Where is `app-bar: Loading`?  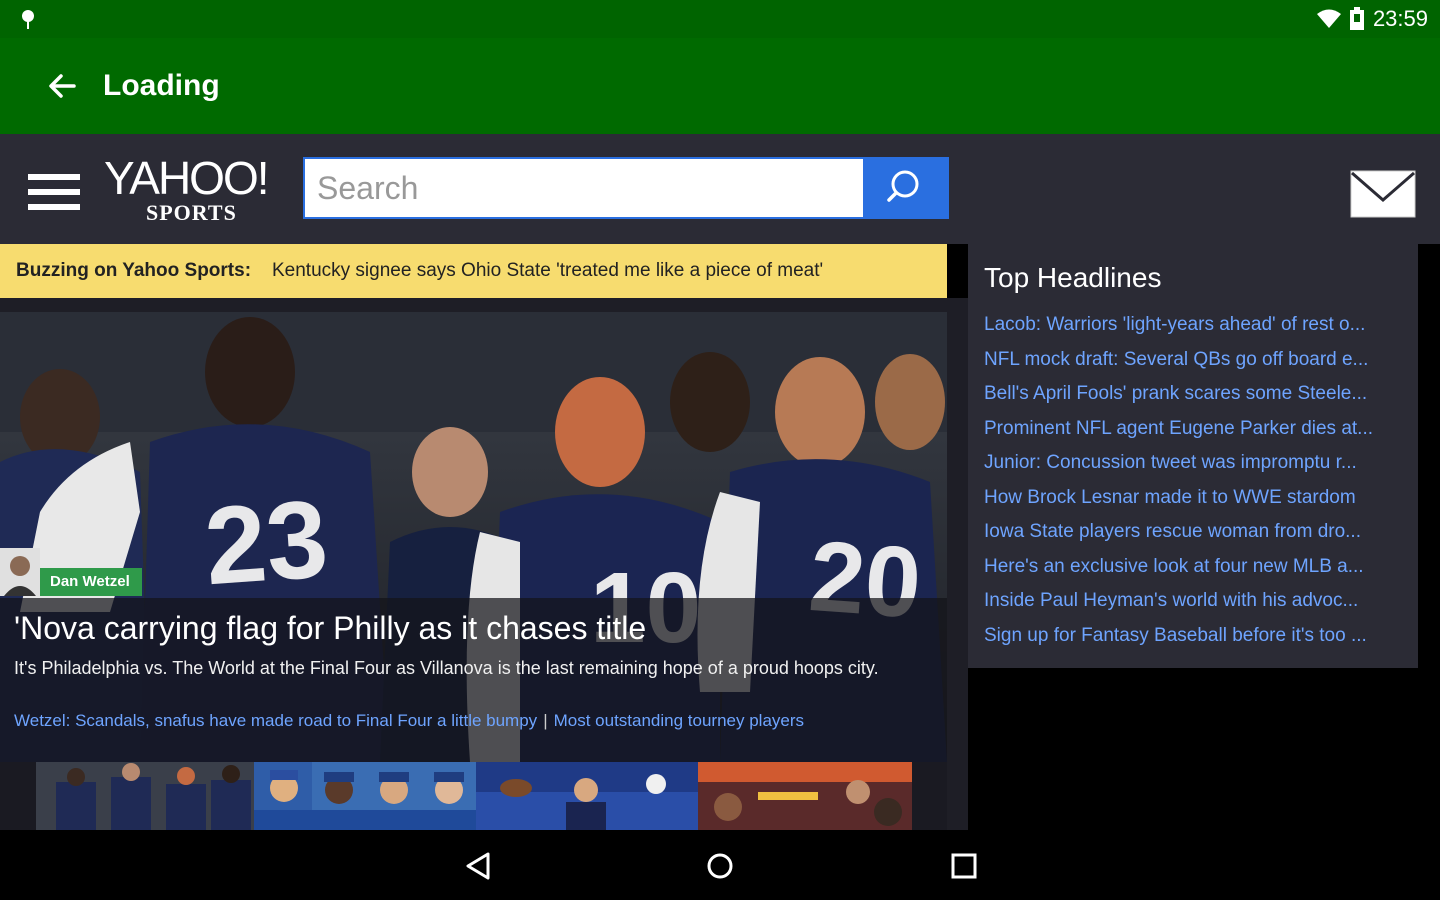 app-bar: Loading is located at coordinates (720, 86).